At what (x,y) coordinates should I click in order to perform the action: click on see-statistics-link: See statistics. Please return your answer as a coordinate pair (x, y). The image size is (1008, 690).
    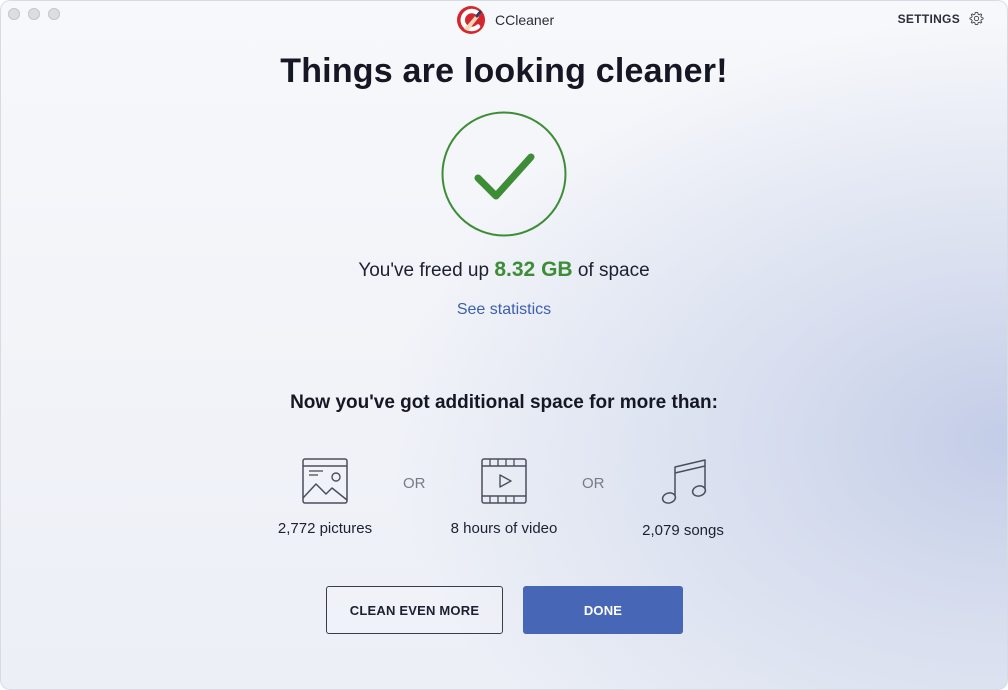
    Looking at the image, I should click on (504, 310).